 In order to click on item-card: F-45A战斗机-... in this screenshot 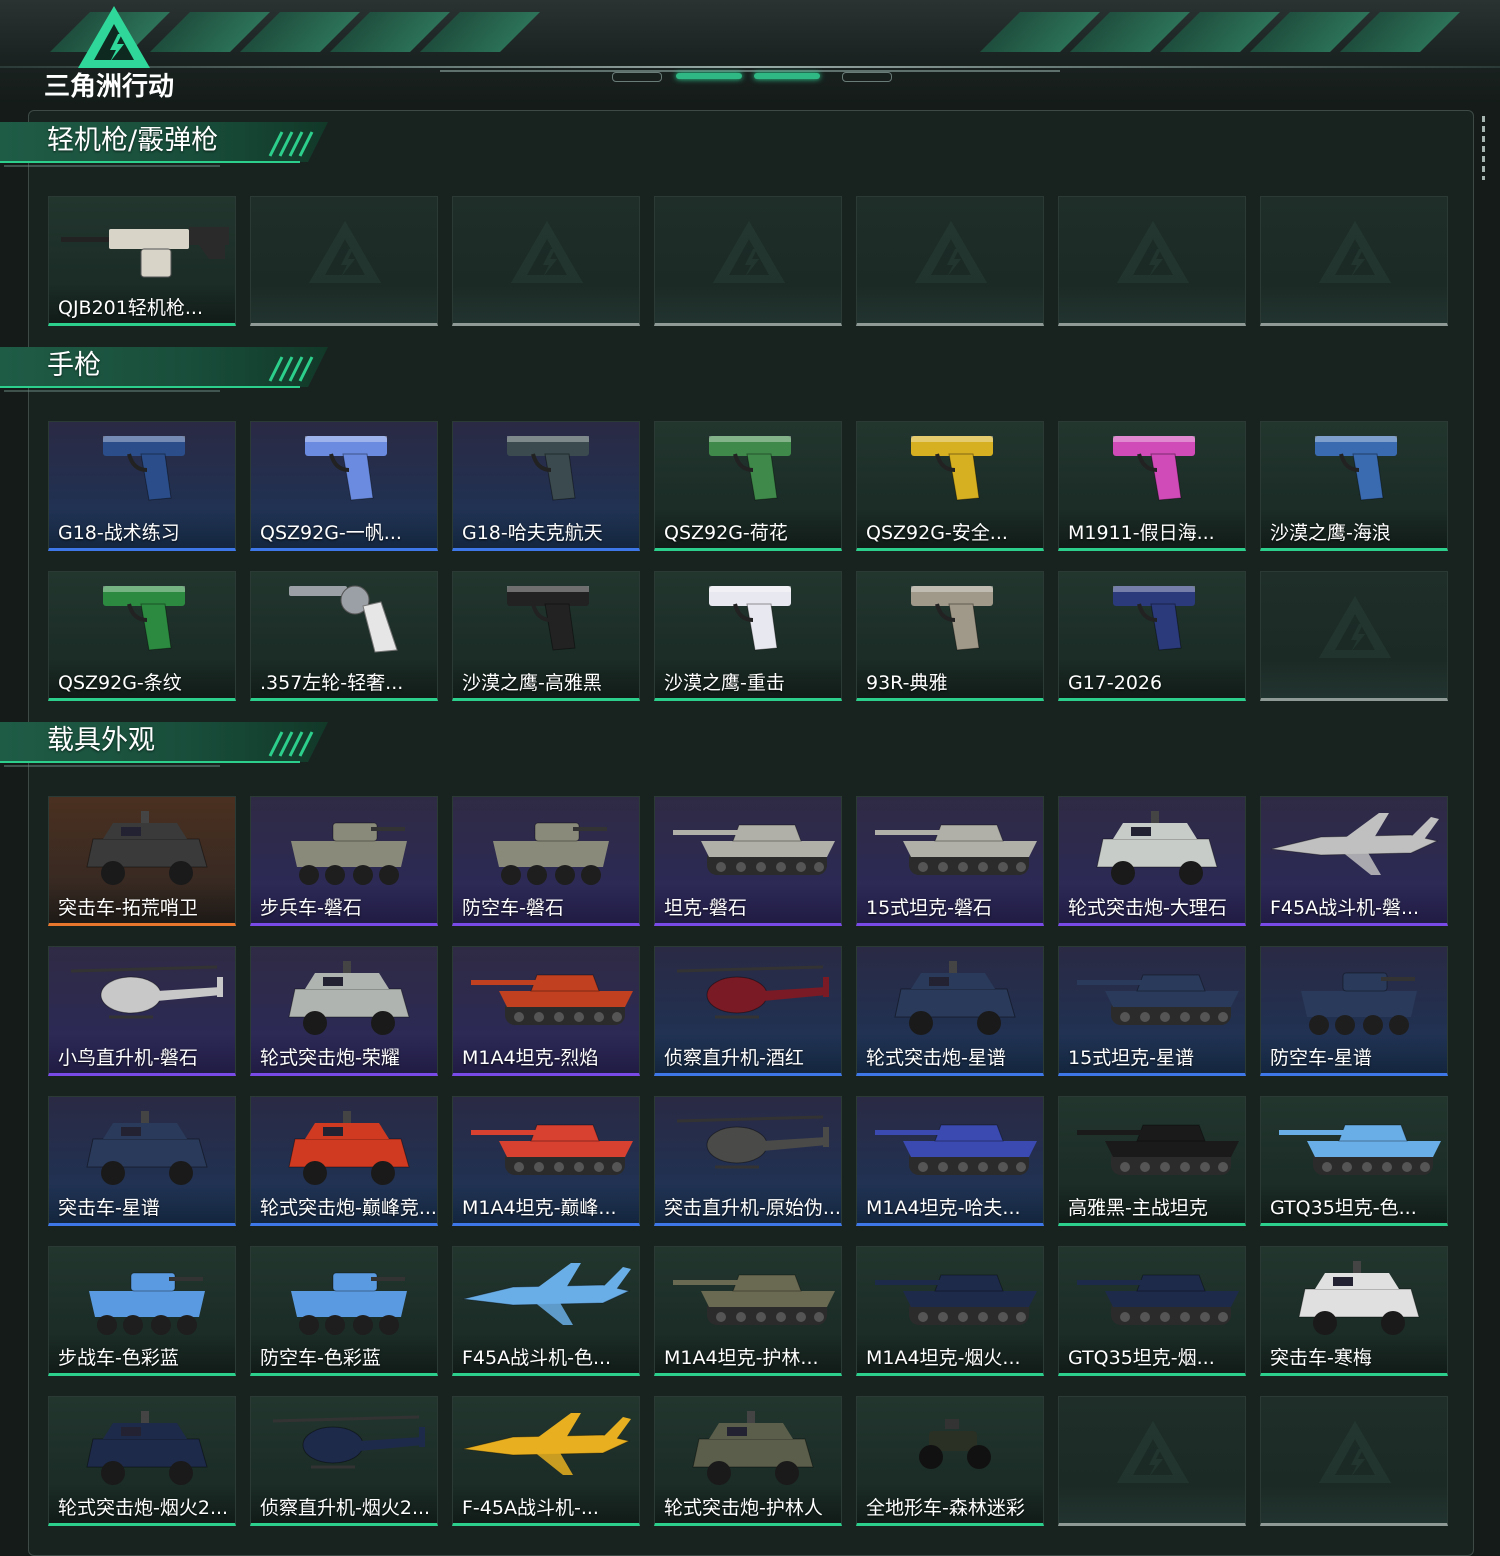, I will do `click(546, 1461)`.